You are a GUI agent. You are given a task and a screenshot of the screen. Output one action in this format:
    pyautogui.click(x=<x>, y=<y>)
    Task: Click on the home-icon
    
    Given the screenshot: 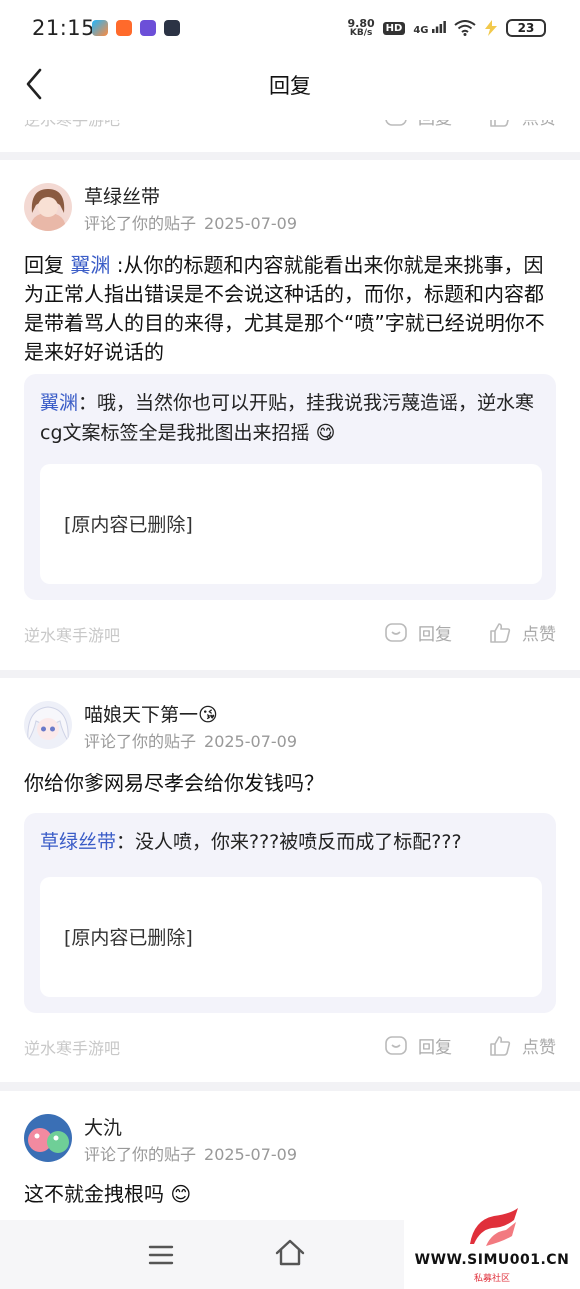 What is the action you would take?
    pyautogui.click(x=290, y=1252)
    